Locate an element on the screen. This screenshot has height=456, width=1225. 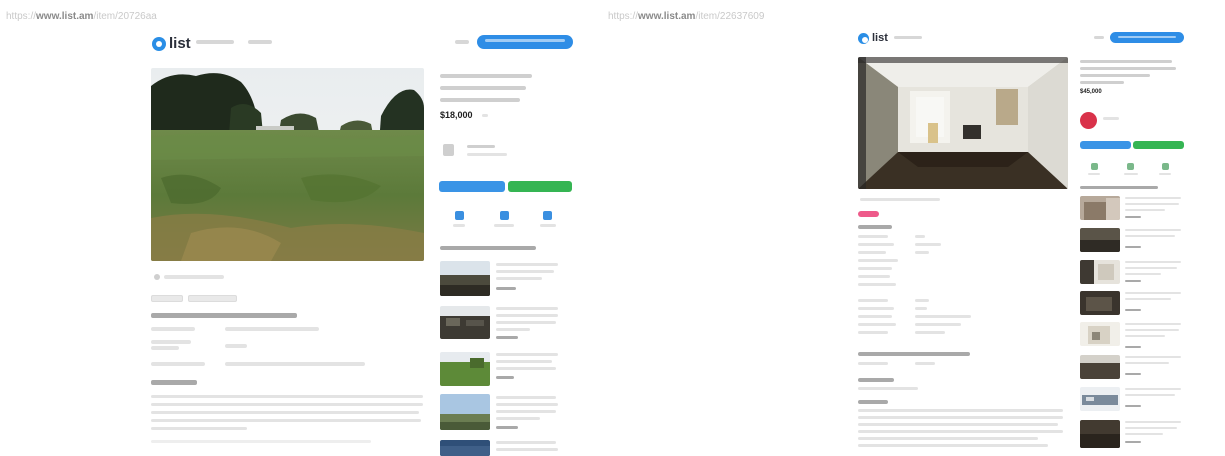
region-tag is located at coordinates (212, 298).